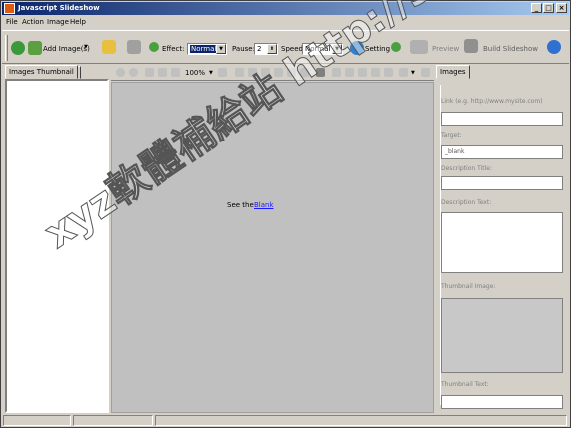 The width and height of the screenshot is (571, 428). I want to click on pause-stepper: 2 ⬍, so click(266, 49).